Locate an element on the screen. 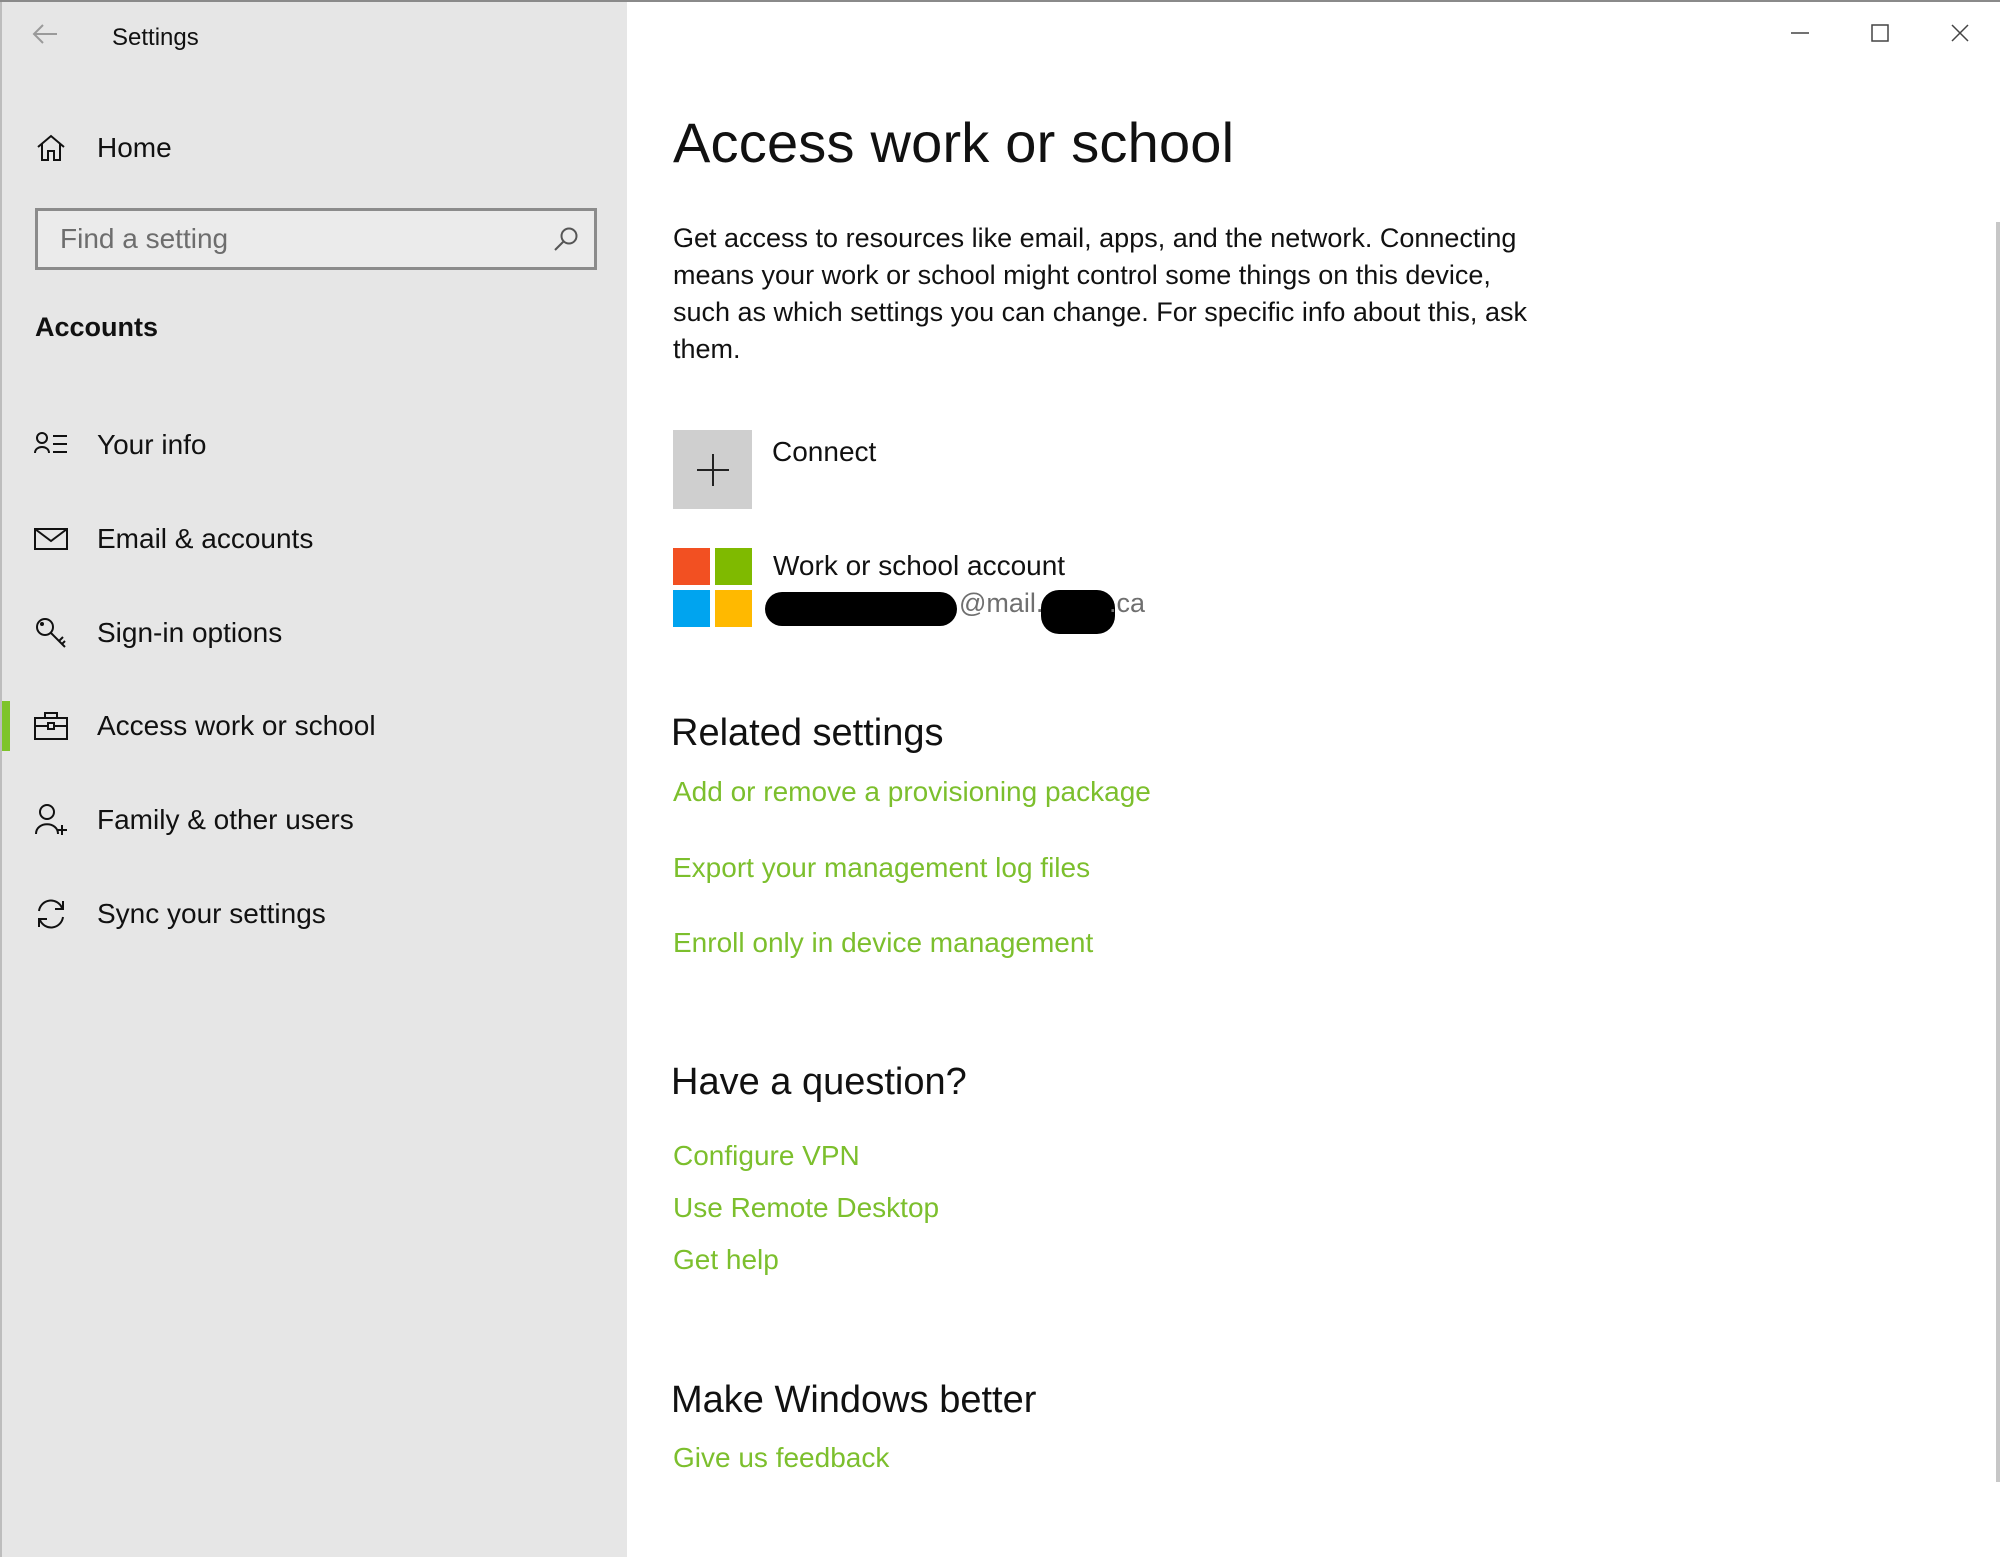  email-domain-prefix: @mail. is located at coordinates (1001, 603).